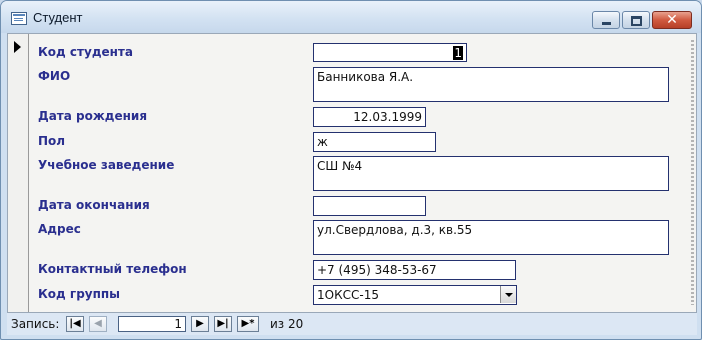  What do you see at coordinates (17, 47) in the screenshot?
I see `record-selector-icon` at bounding box center [17, 47].